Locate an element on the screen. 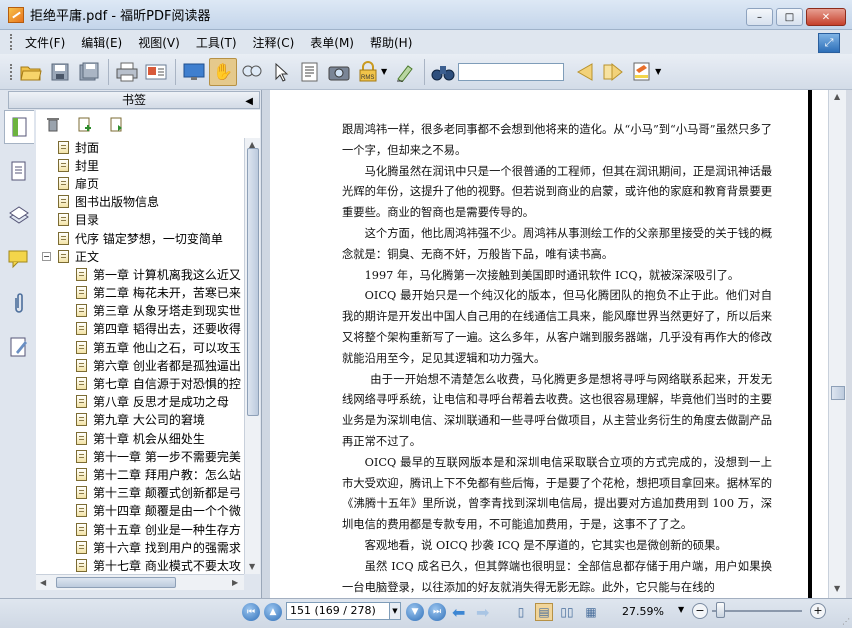 This screenshot has height=628, width=852. bookmark-item: 第四章 韬得出去，还要收得 is located at coordinates (140, 329).